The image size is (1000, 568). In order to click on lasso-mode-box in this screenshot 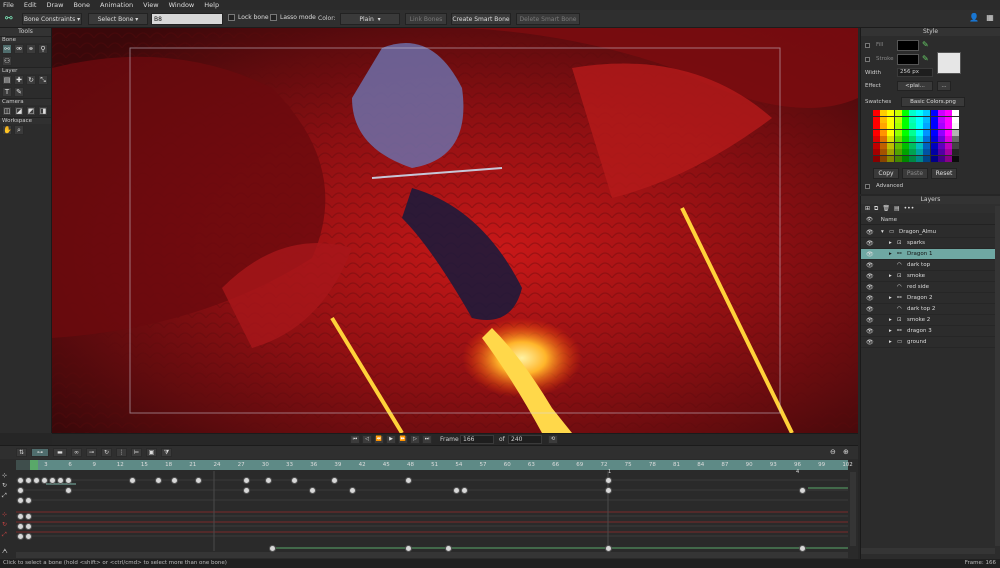, I will do `click(273, 17)`.